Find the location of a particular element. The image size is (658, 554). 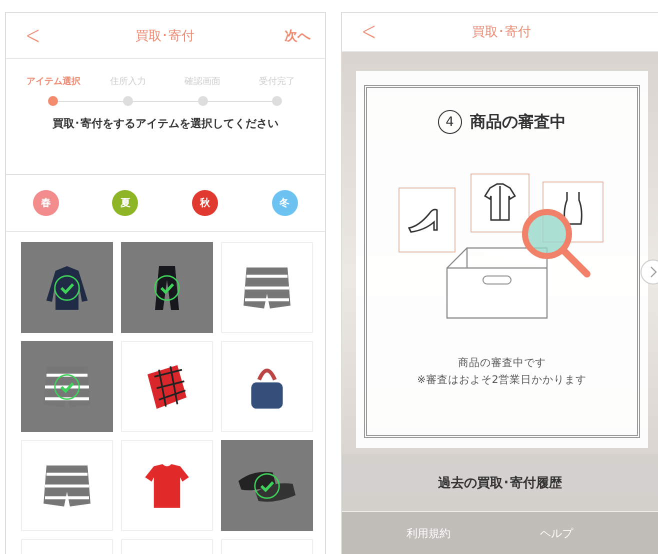

season-button: 春 is located at coordinates (45, 203).